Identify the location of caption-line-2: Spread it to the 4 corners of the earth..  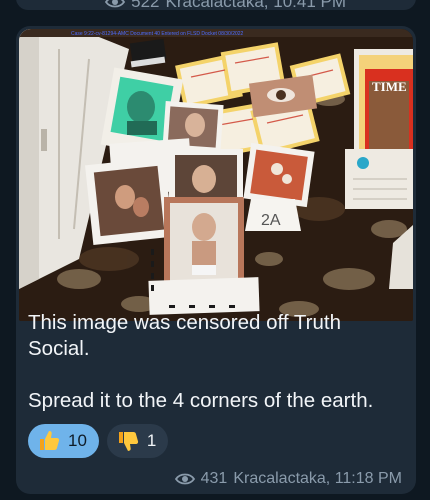
(201, 400).